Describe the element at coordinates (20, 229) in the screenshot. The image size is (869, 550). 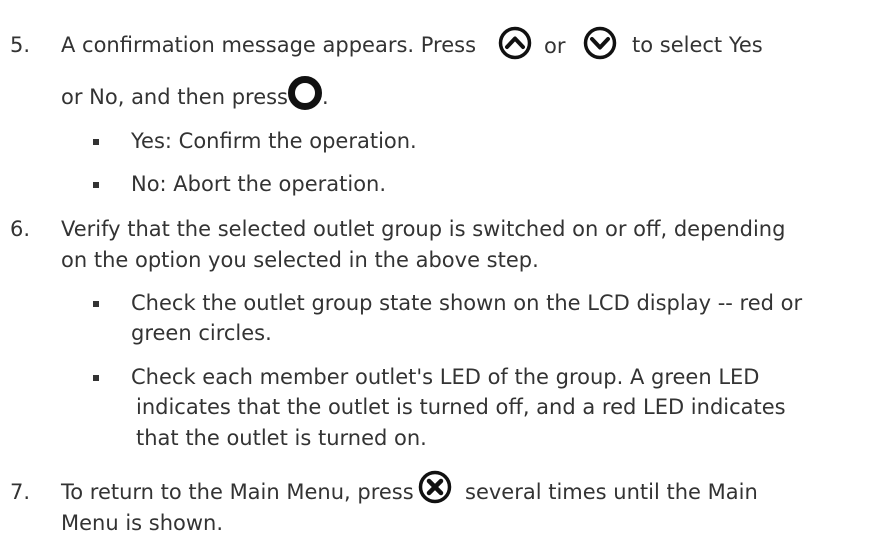
I see `step-number: 6.` at that location.